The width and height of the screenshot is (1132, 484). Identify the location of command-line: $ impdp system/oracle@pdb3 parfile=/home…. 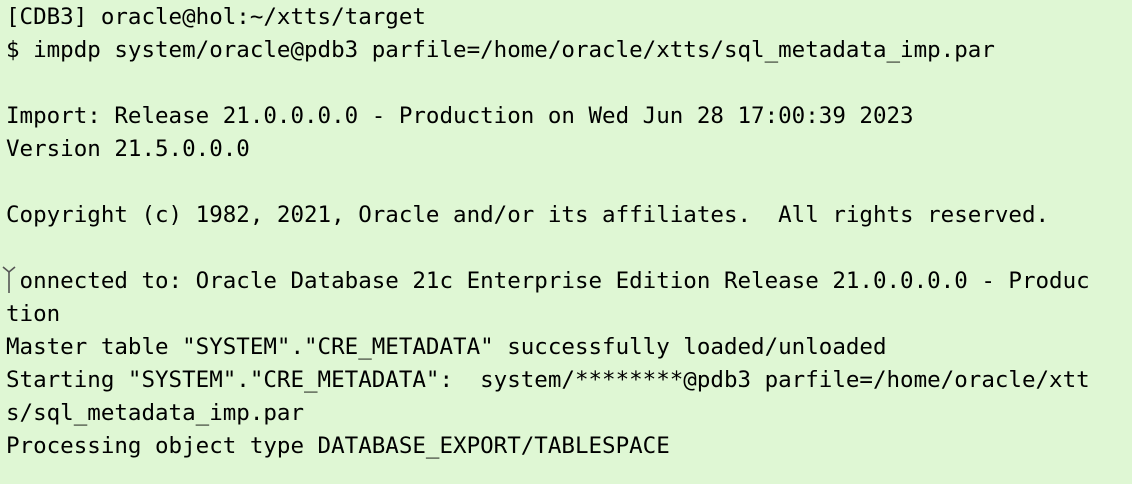
(500, 50).